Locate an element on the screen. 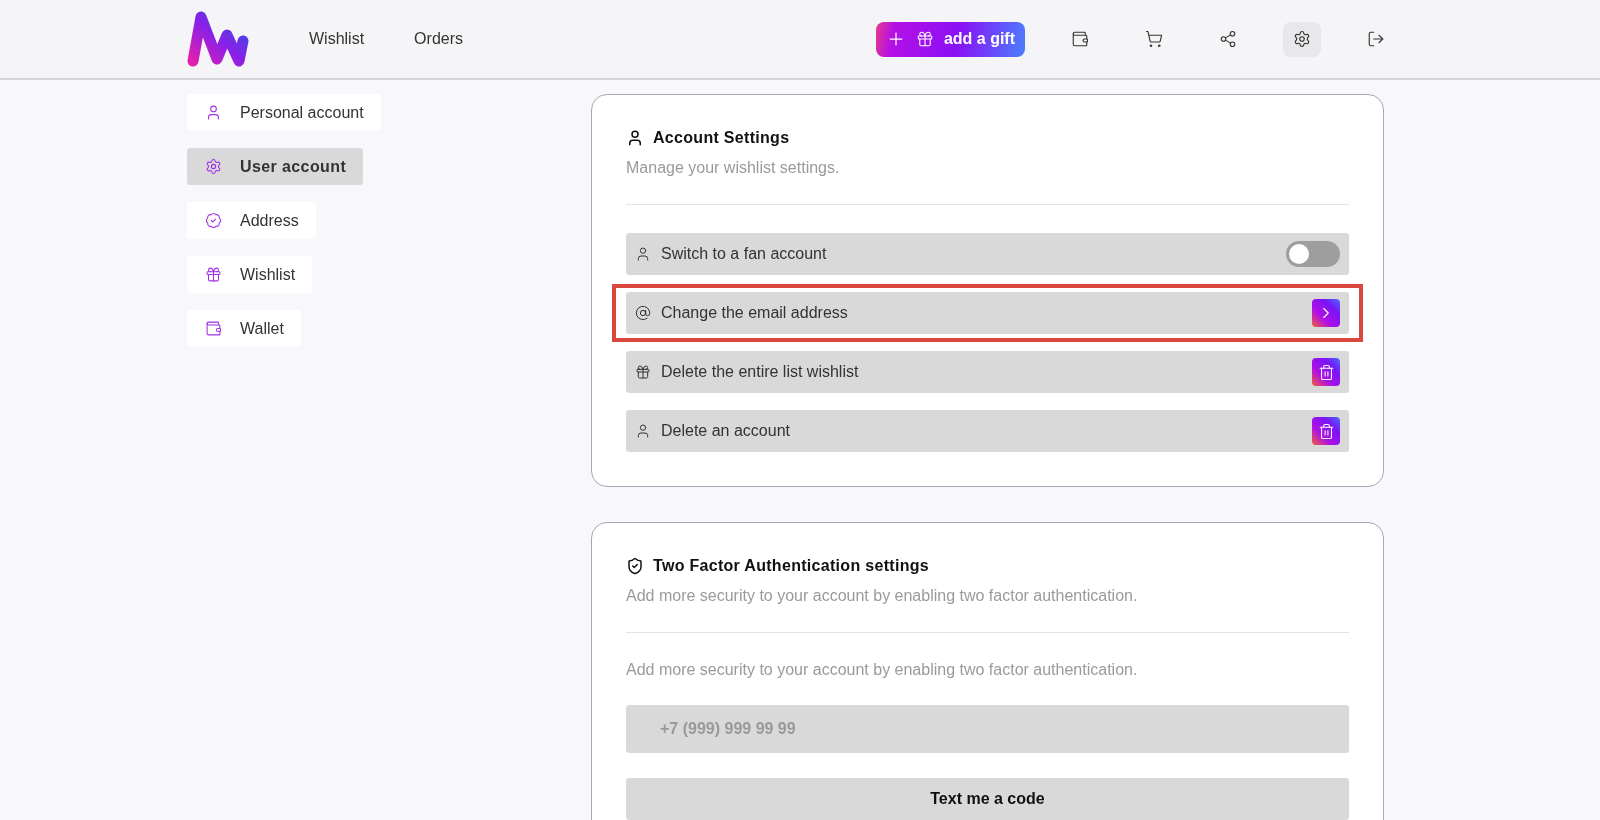 This screenshot has width=1600, height=820. description-text: Add more security to your account by enabling two factor authentication. is located at coordinates (882, 670).